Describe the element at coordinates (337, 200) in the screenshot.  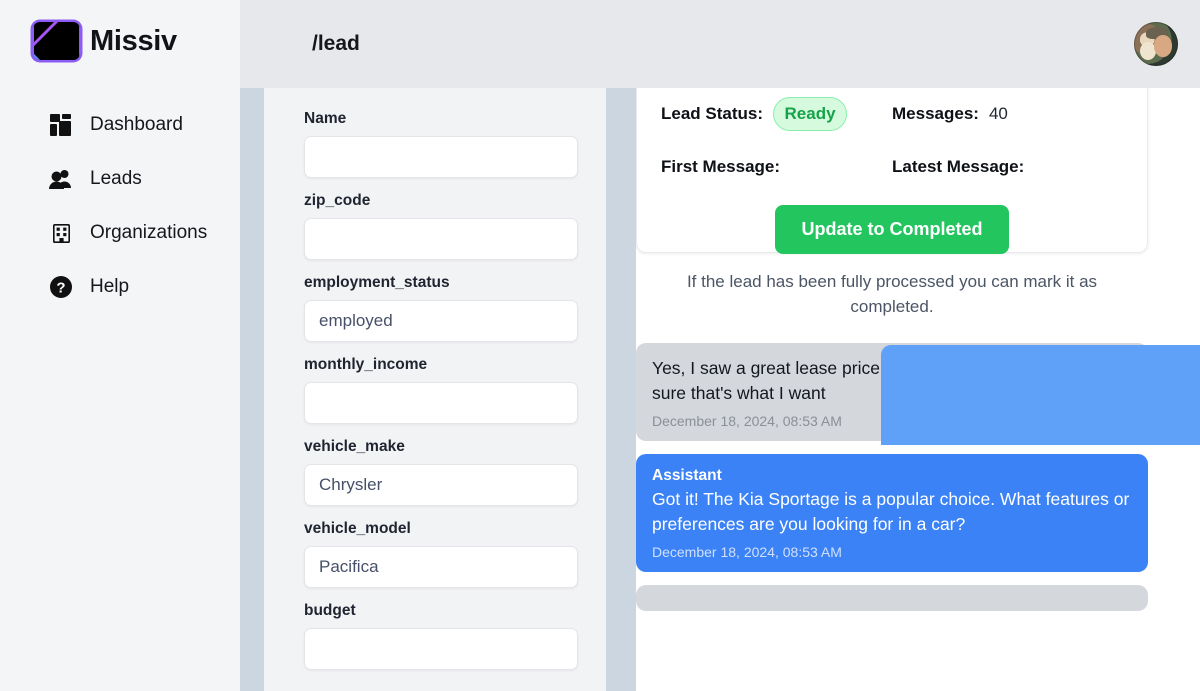
I see `field-label: zip_code` at that location.